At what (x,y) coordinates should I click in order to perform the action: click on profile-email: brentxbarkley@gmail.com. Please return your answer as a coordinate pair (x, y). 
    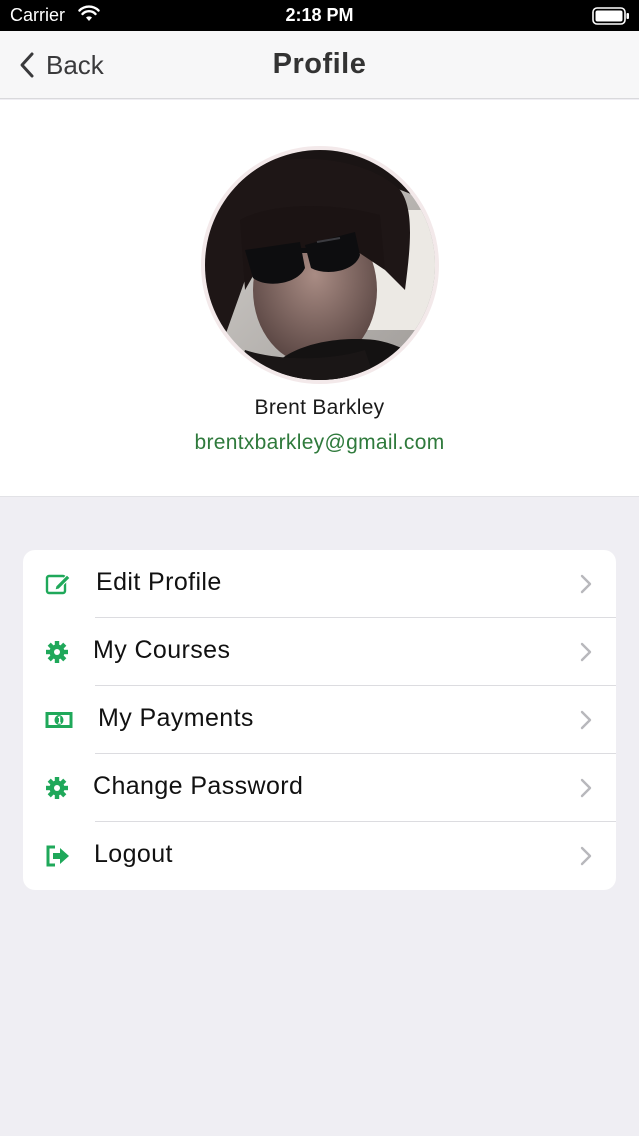
    Looking at the image, I should click on (319, 442).